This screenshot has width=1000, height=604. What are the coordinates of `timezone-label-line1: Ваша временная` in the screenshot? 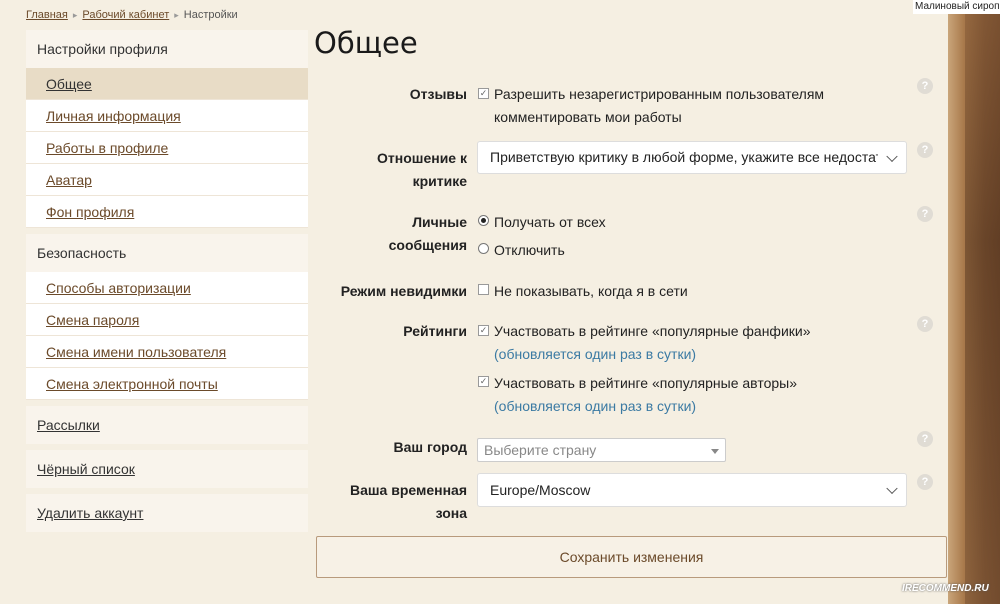 It's located at (408, 490).